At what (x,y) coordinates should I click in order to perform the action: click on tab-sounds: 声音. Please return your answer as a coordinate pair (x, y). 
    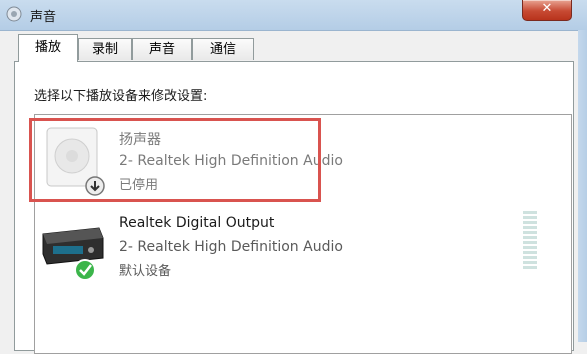
    Looking at the image, I should click on (162, 49).